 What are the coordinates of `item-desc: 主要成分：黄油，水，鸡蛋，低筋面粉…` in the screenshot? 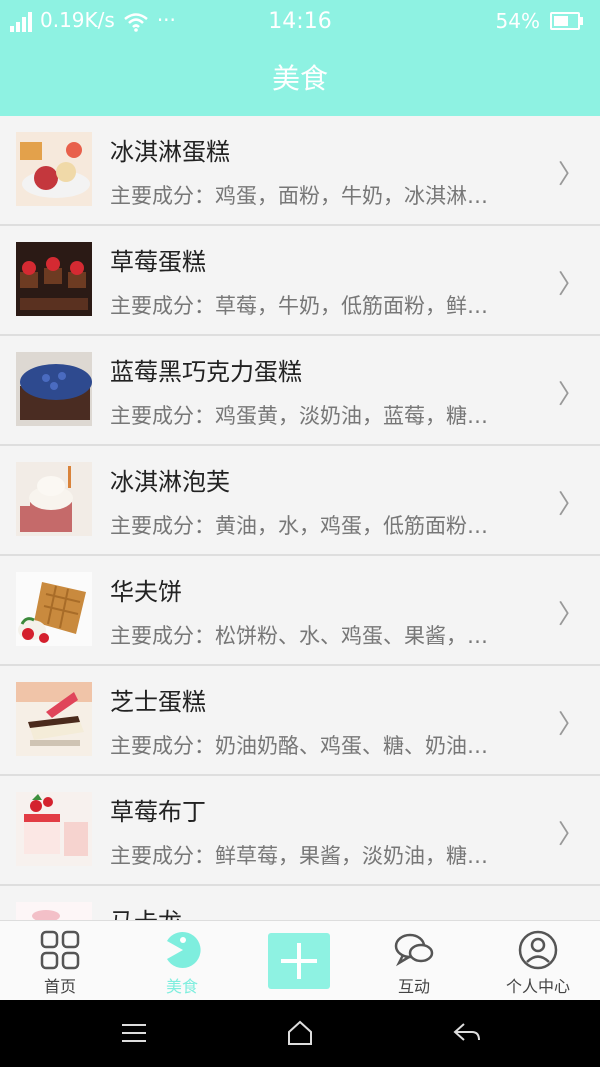 It's located at (299, 526).